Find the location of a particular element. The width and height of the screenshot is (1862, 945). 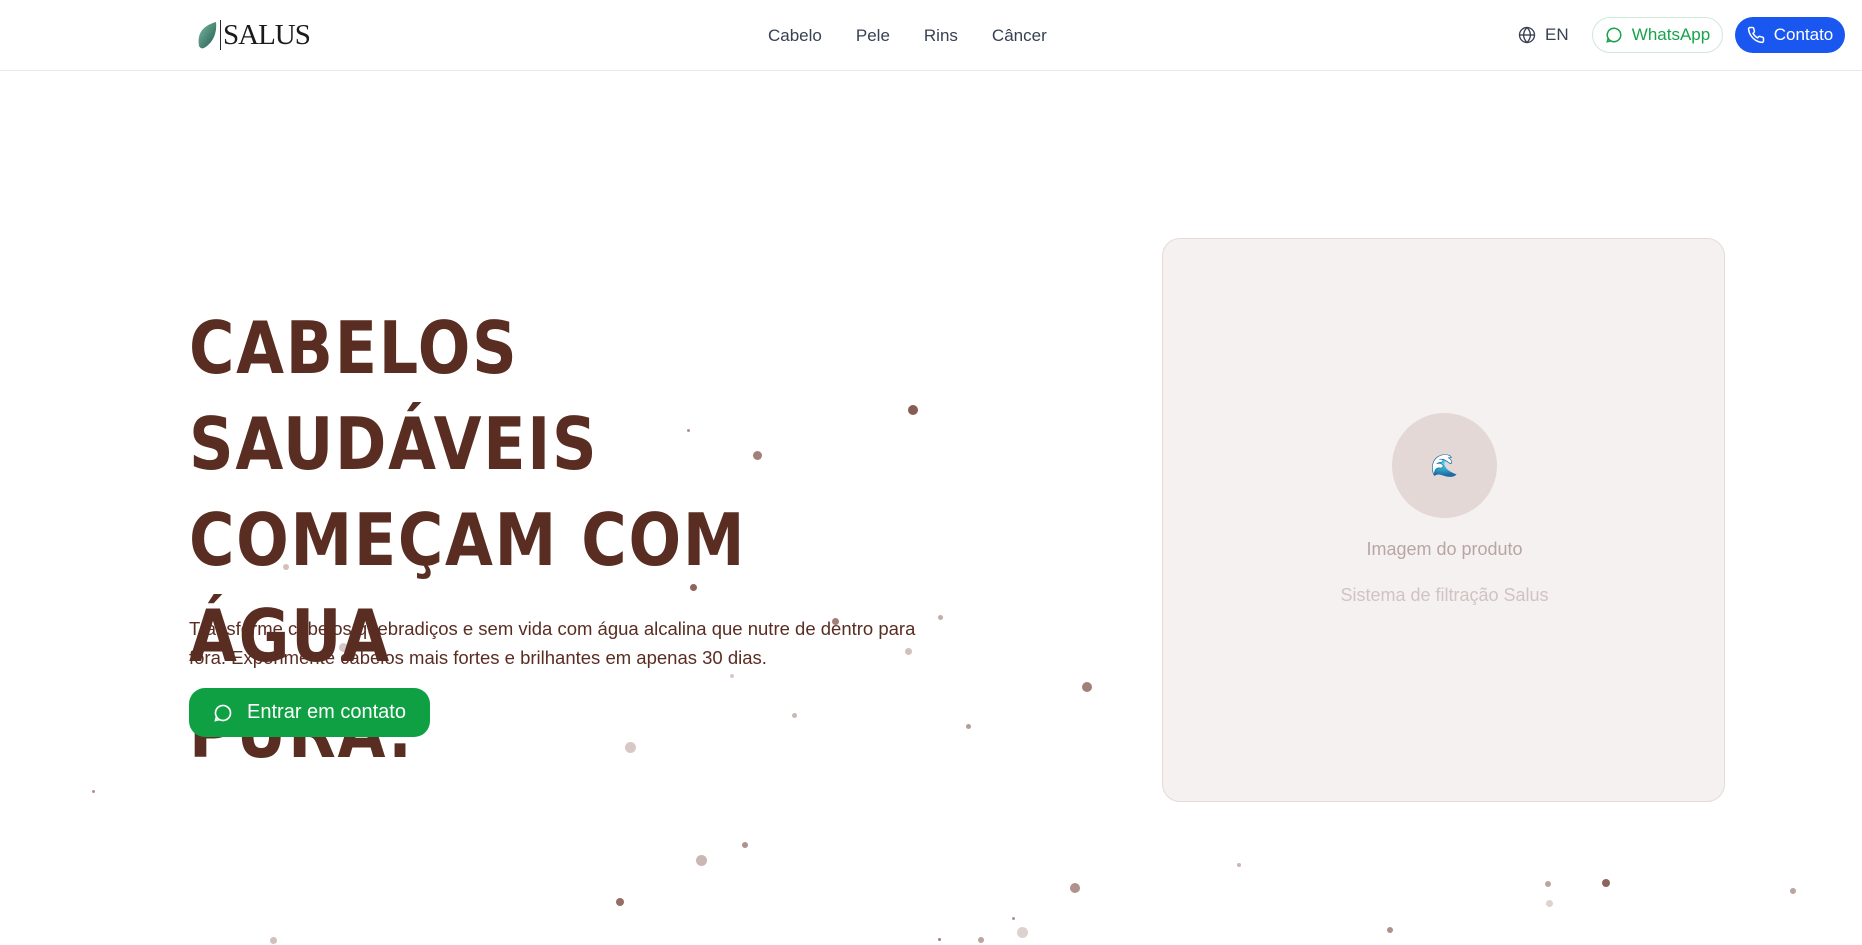

brand-name: SALUS is located at coordinates (267, 35).